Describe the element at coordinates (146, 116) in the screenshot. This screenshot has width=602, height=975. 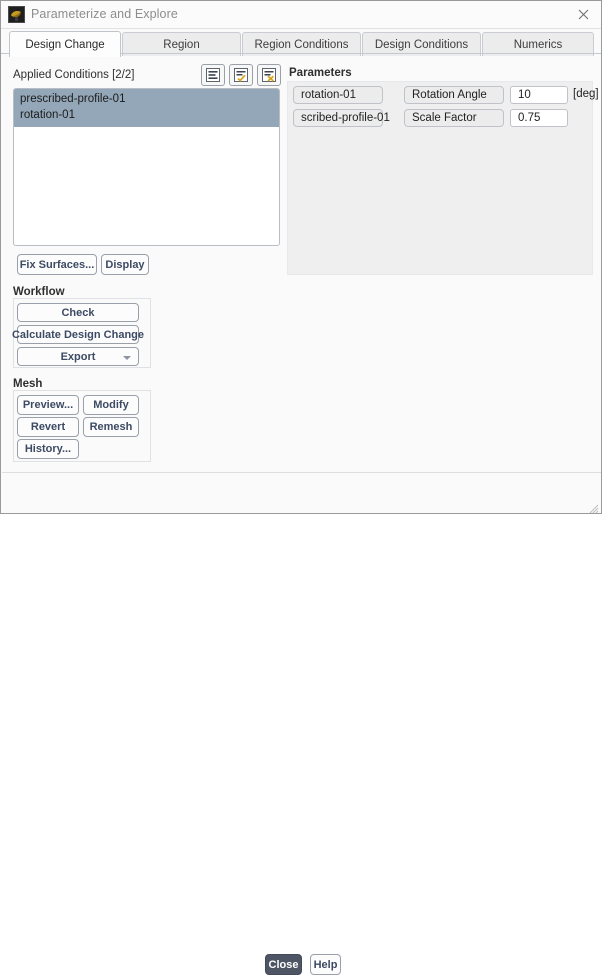
I see `list-item: rotation-01` at that location.